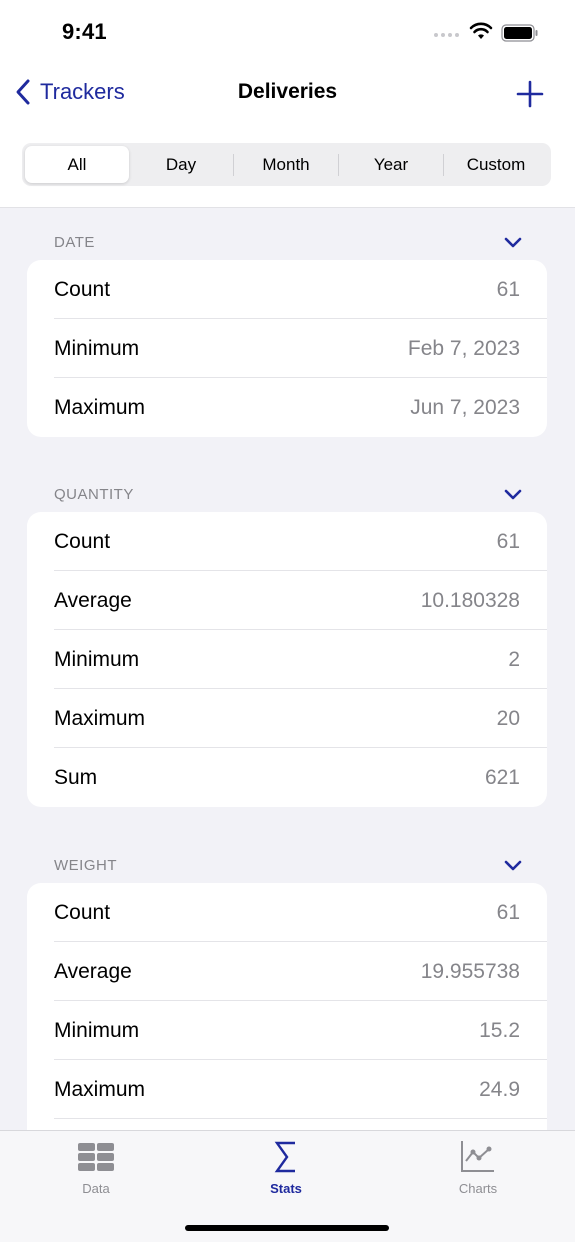 This screenshot has height=1242, width=575. Describe the element at coordinates (446, 35) in the screenshot. I see `cellular-signal-icon` at that location.